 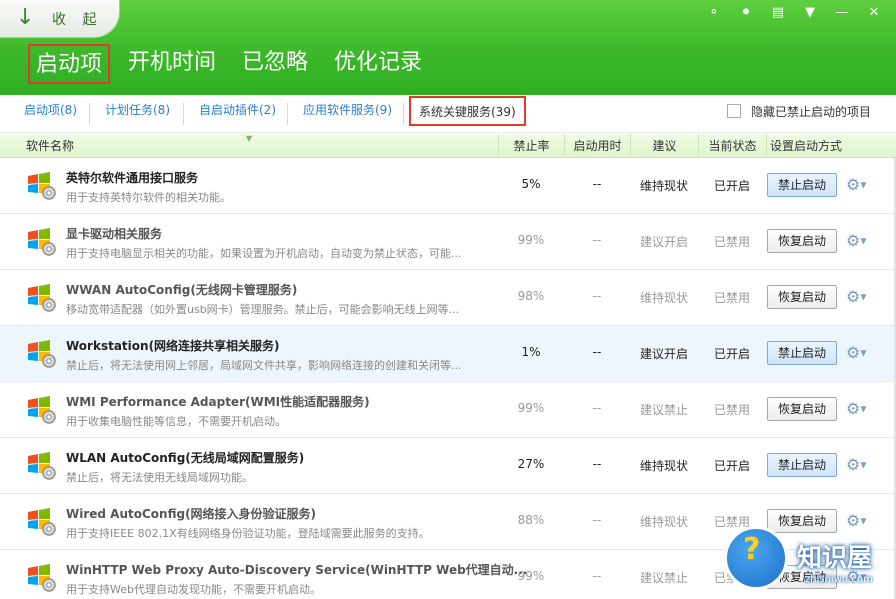 I want to click on tab-optimize-history: 优化记录, so click(x=378, y=64).